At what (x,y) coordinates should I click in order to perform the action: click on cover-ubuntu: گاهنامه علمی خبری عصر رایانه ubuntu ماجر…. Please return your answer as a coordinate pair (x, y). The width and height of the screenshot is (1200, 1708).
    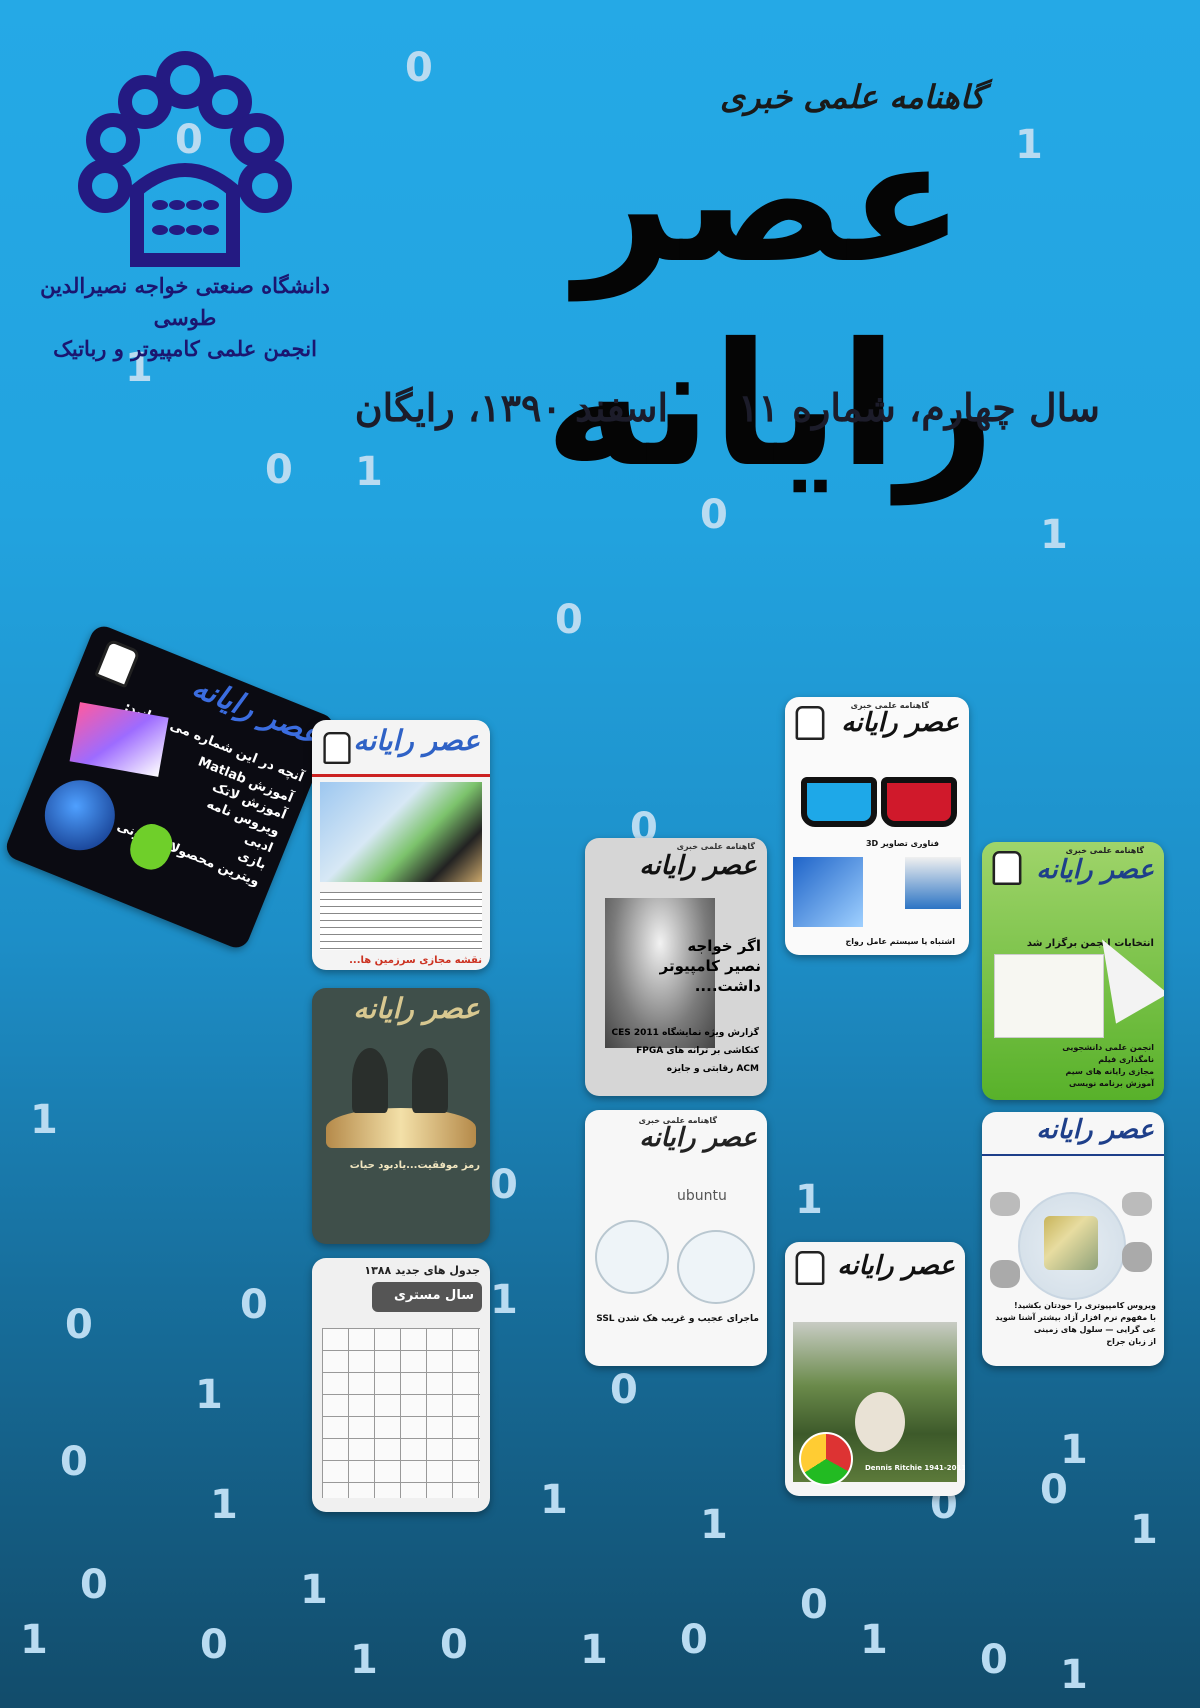
    Looking at the image, I should click on (676, 1238).